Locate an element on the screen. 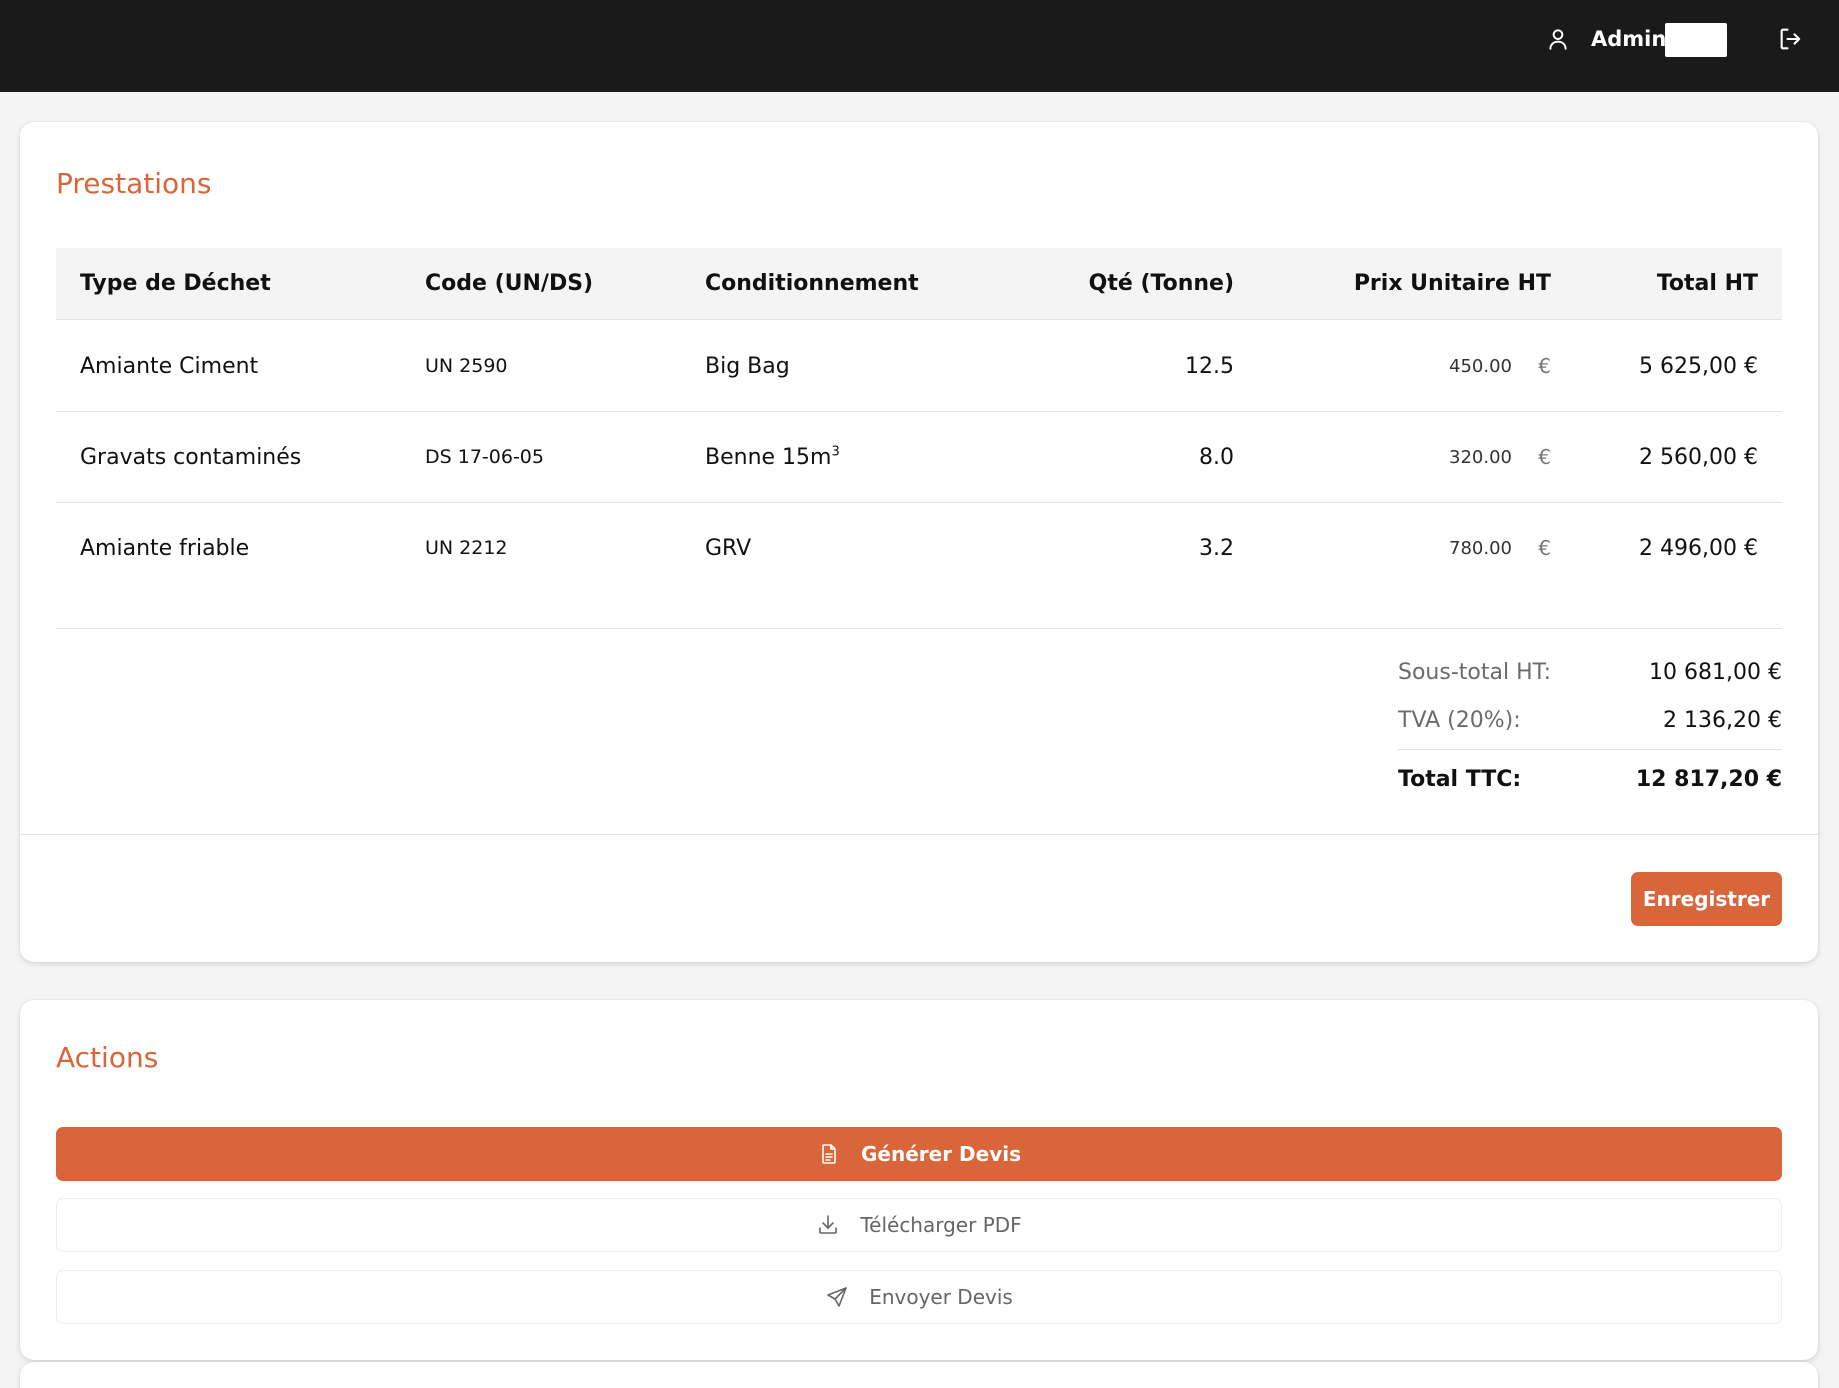  total-ttc-value: 12 817,20 € is located at coordinates (1708, 779).